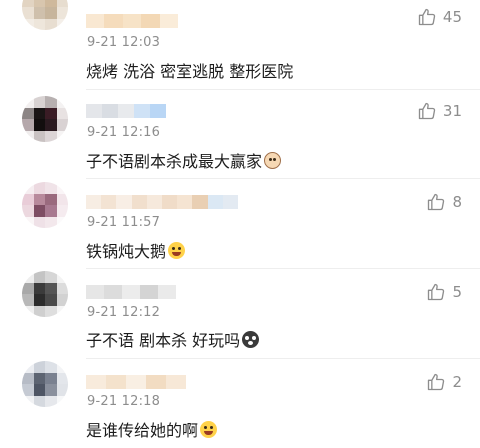 This screenshot has width=480, height=448. I want to click on laughing-tears-emoji, so click(177, 250).